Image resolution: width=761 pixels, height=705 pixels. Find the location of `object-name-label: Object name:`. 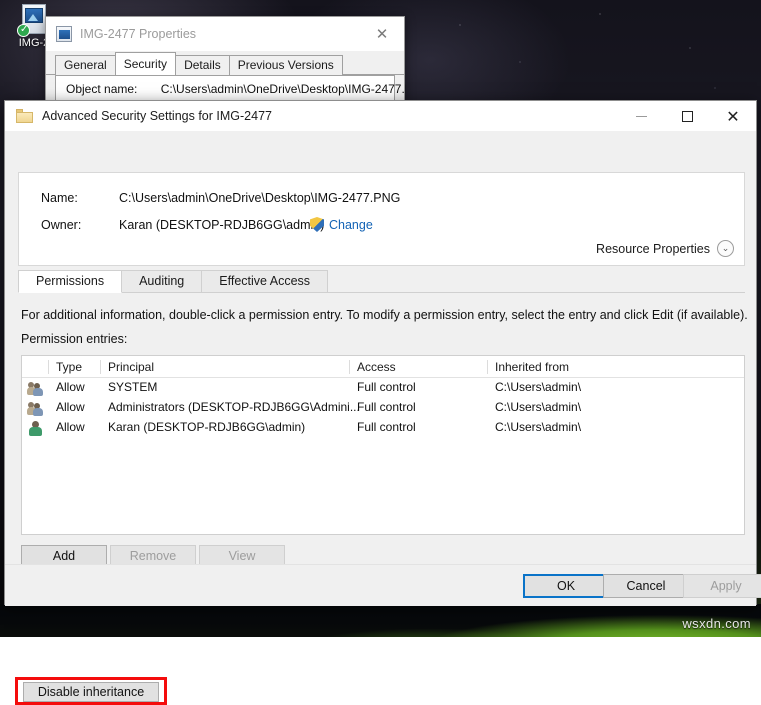

object-name-label: Object name: is located at coordinates (101, 89).